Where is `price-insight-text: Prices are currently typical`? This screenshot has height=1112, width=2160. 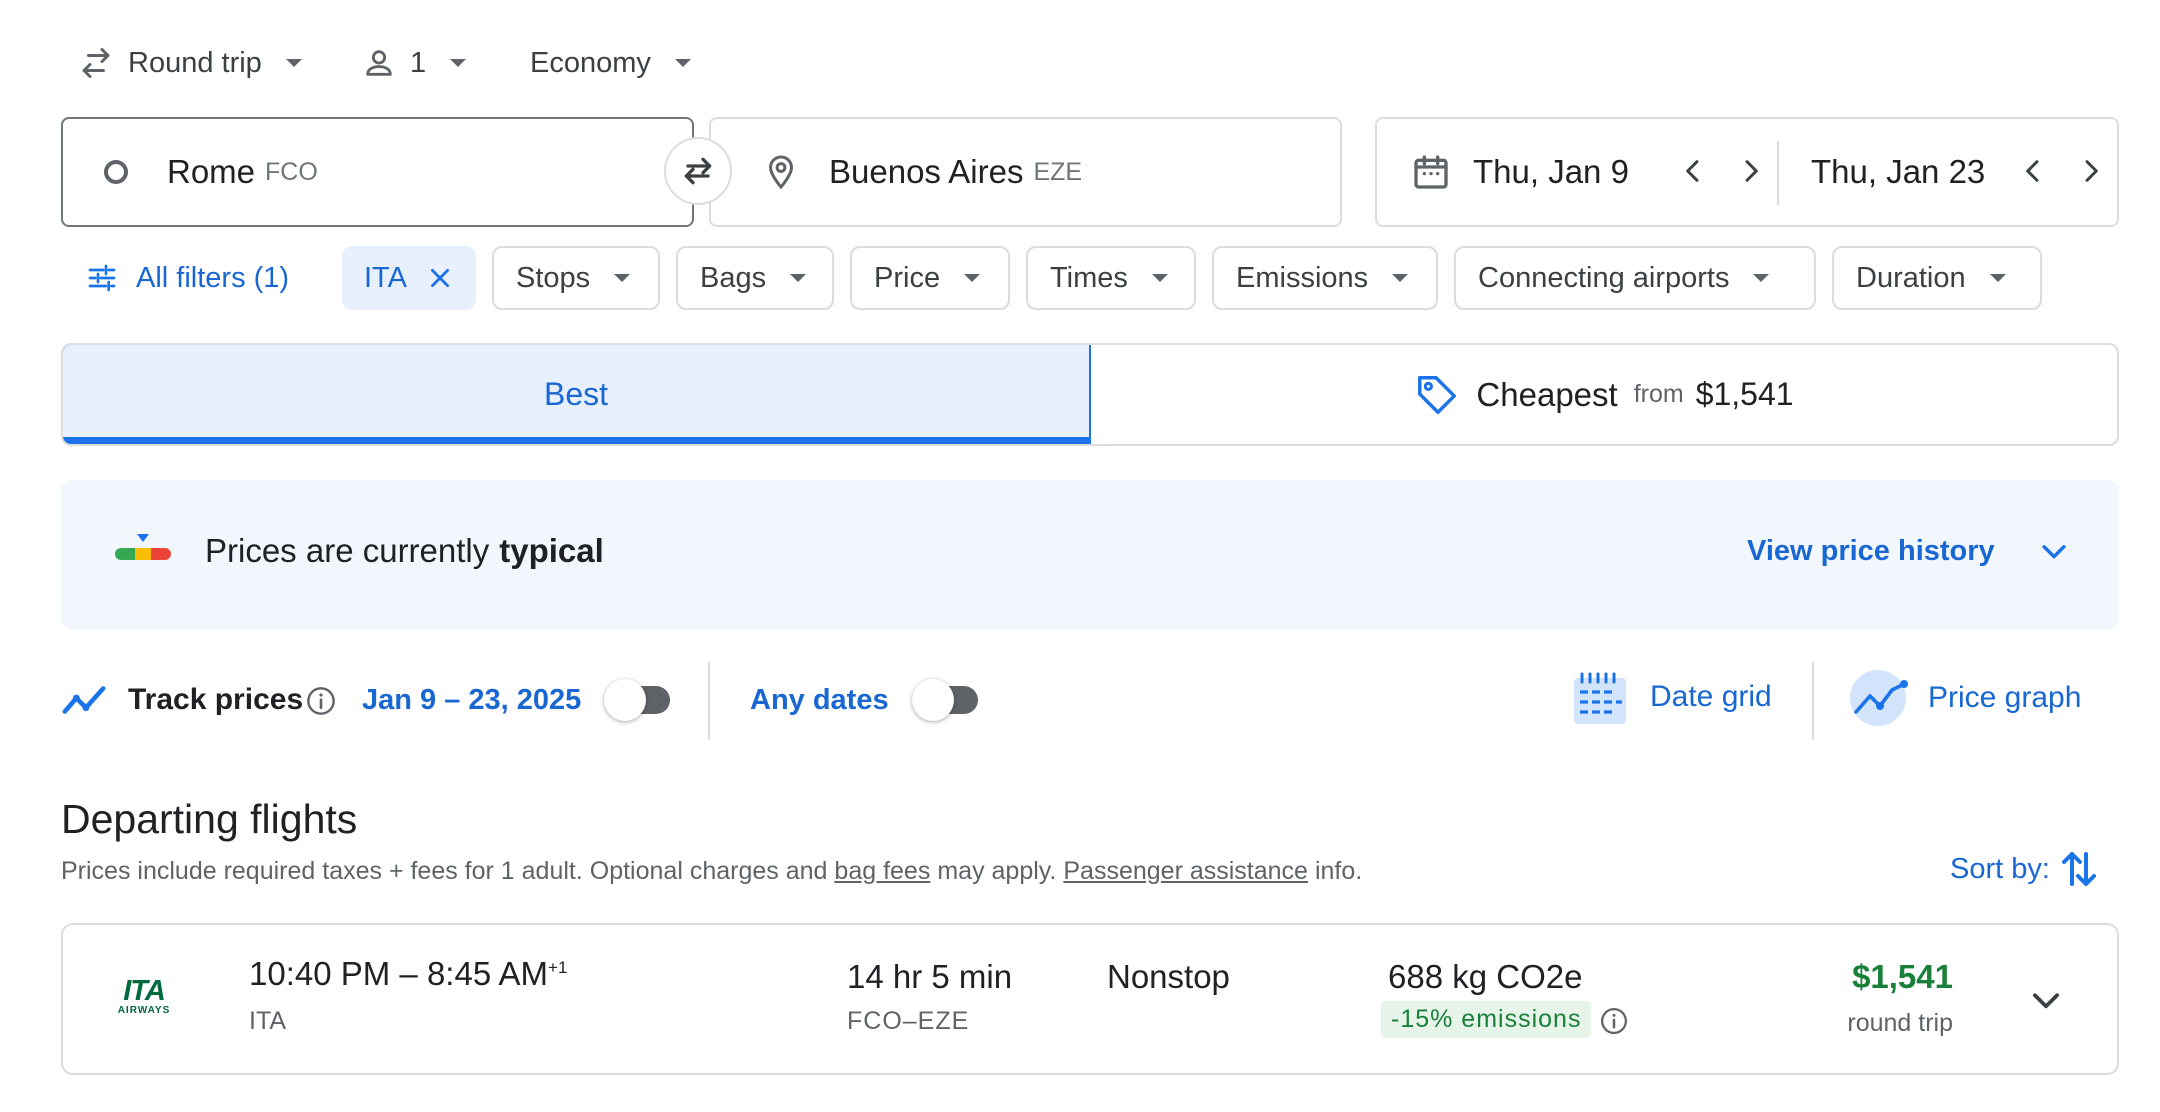
price-insight-text: Prices are currently typical is located at coordinates (404, 551).